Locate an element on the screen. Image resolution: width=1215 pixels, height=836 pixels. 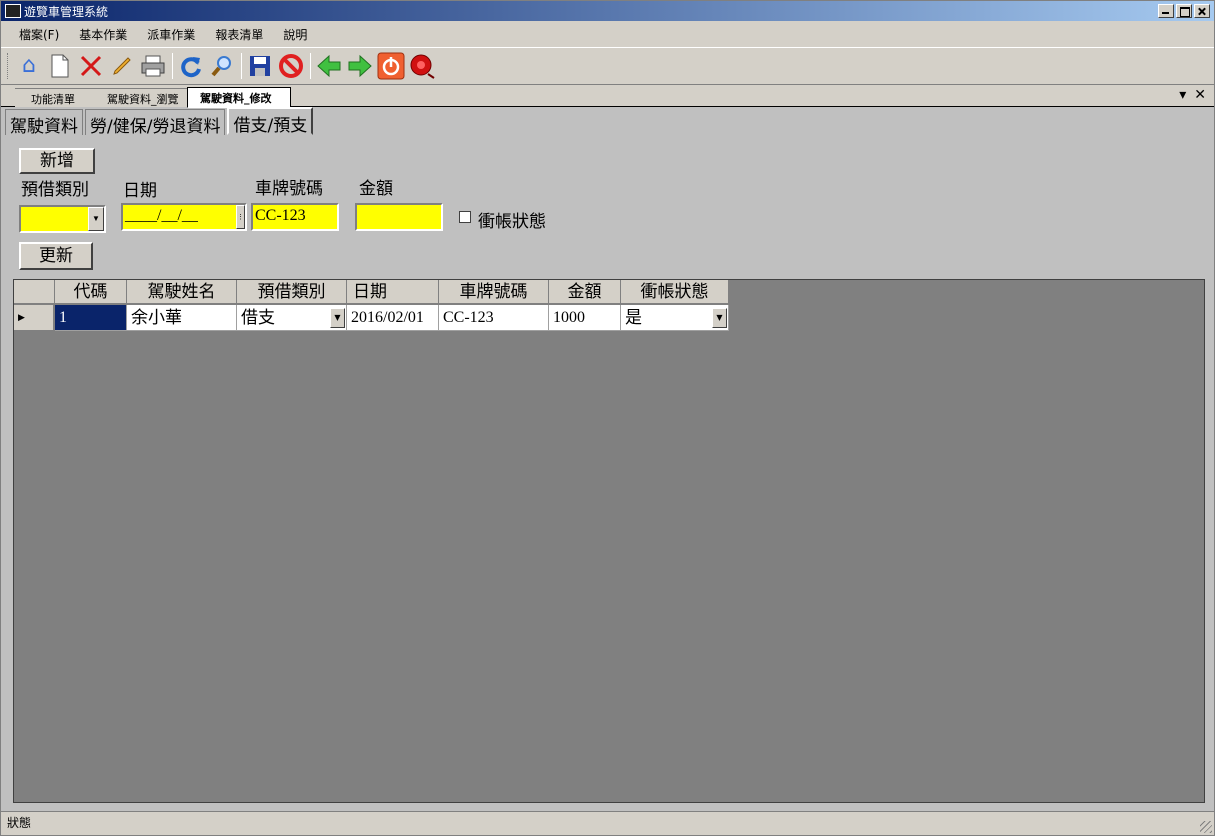
toolbar-grip is located at coordinates (8, 66).